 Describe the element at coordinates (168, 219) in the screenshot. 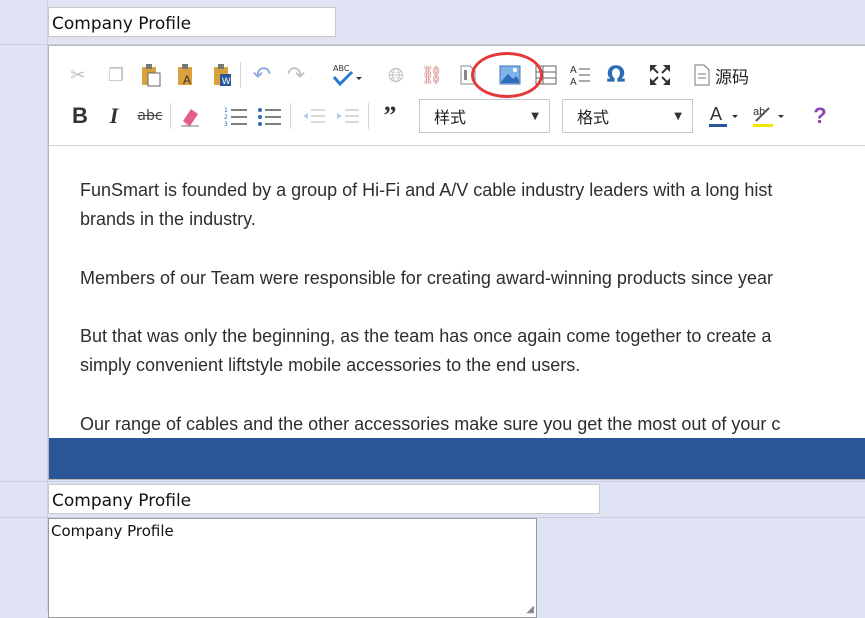

I see `content-line: brands in the industry.` at that location.